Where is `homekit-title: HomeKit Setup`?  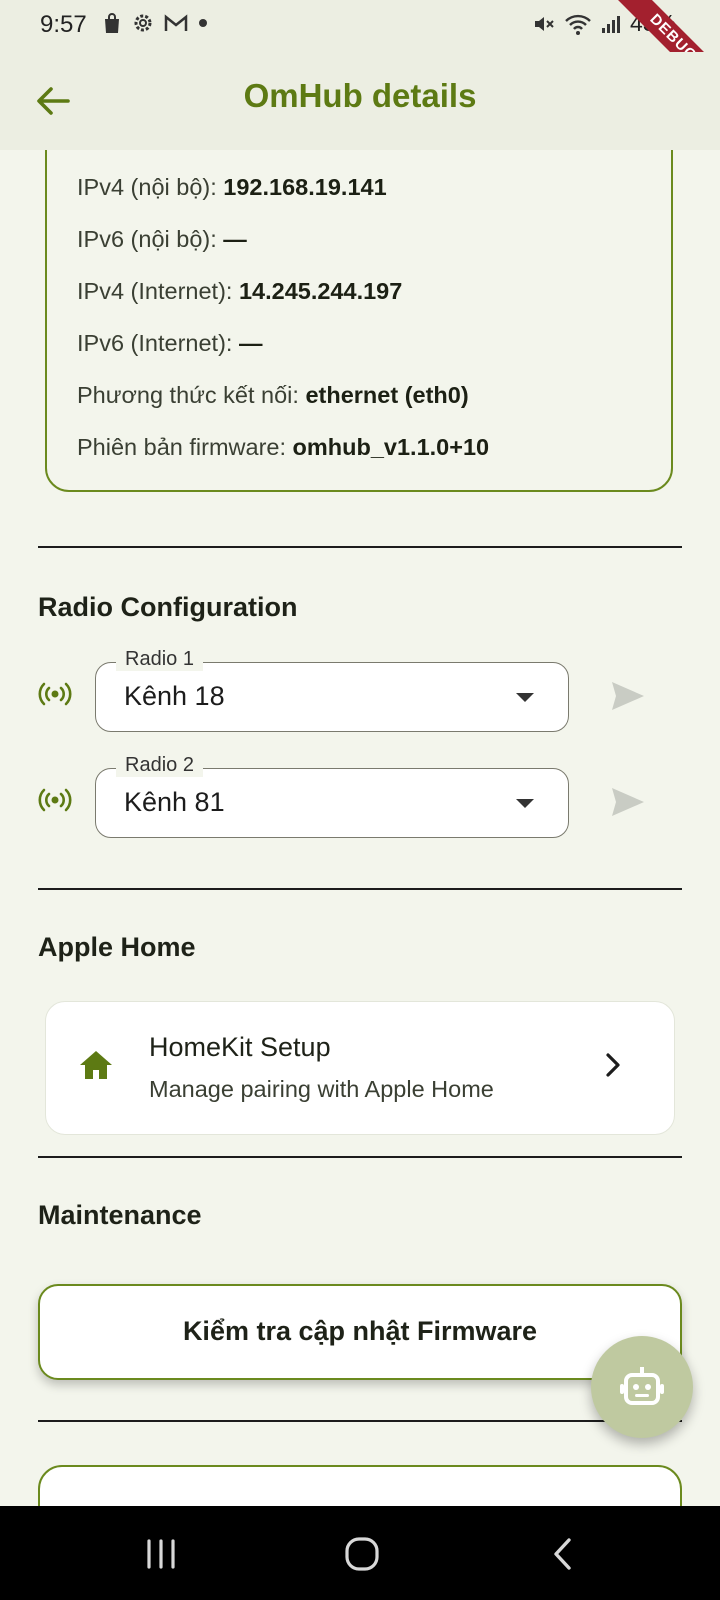 homekit-title: HomeKit Setup is located at coordinates (240, 1047).